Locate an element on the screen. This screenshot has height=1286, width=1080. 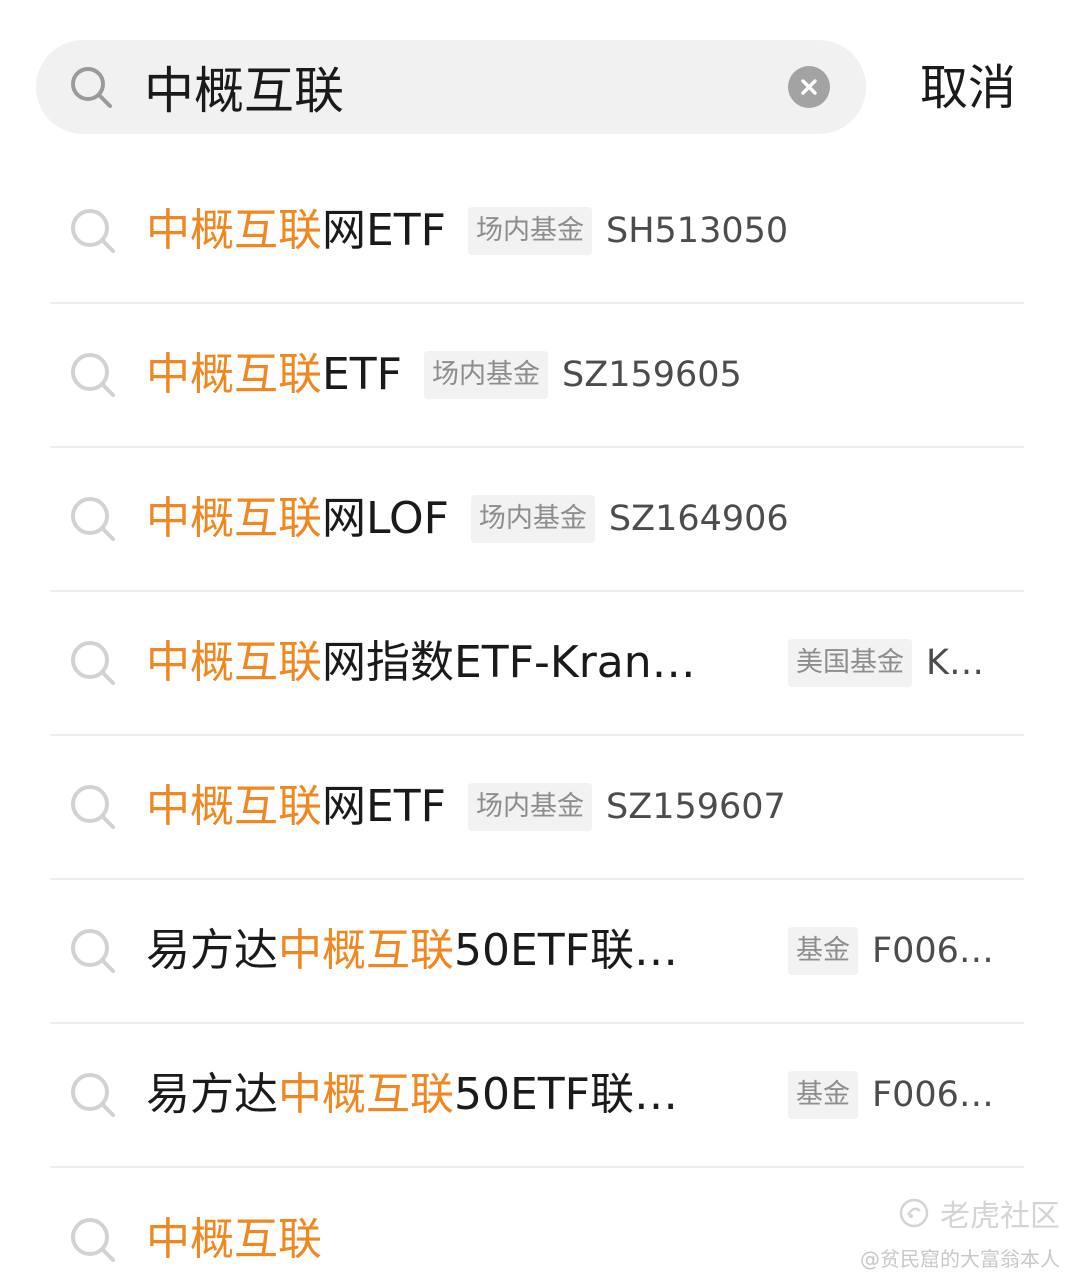
clear-icon is located at coordinates (809, 87).